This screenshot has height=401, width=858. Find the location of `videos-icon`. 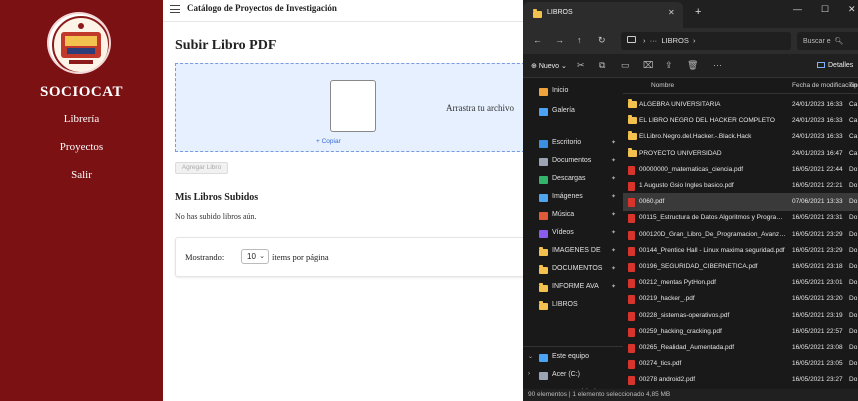

videos-icon is located at coordinates (543, 234).